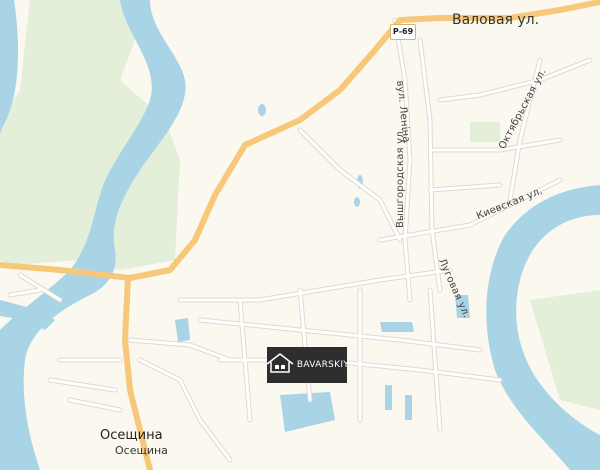 Image resolution: width=600 pixels, height=470 pixels. What do you see at coordinates (323, 365) in the screenshot?
I see `brand-text: BAVARSKIY` at bounding box center [323, 365].